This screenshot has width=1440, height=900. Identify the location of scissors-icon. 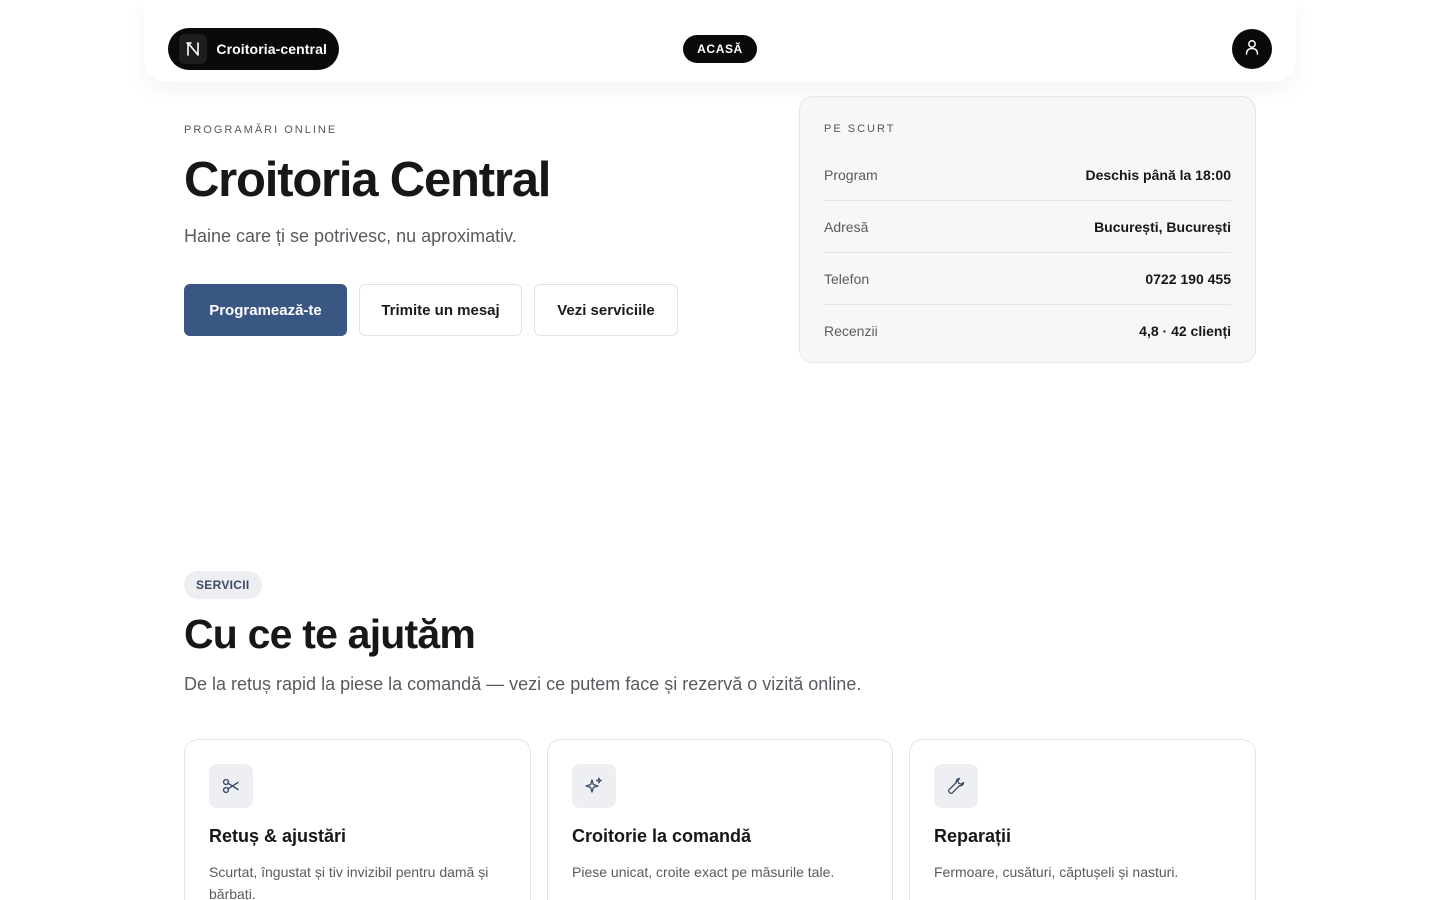
(231, 786).